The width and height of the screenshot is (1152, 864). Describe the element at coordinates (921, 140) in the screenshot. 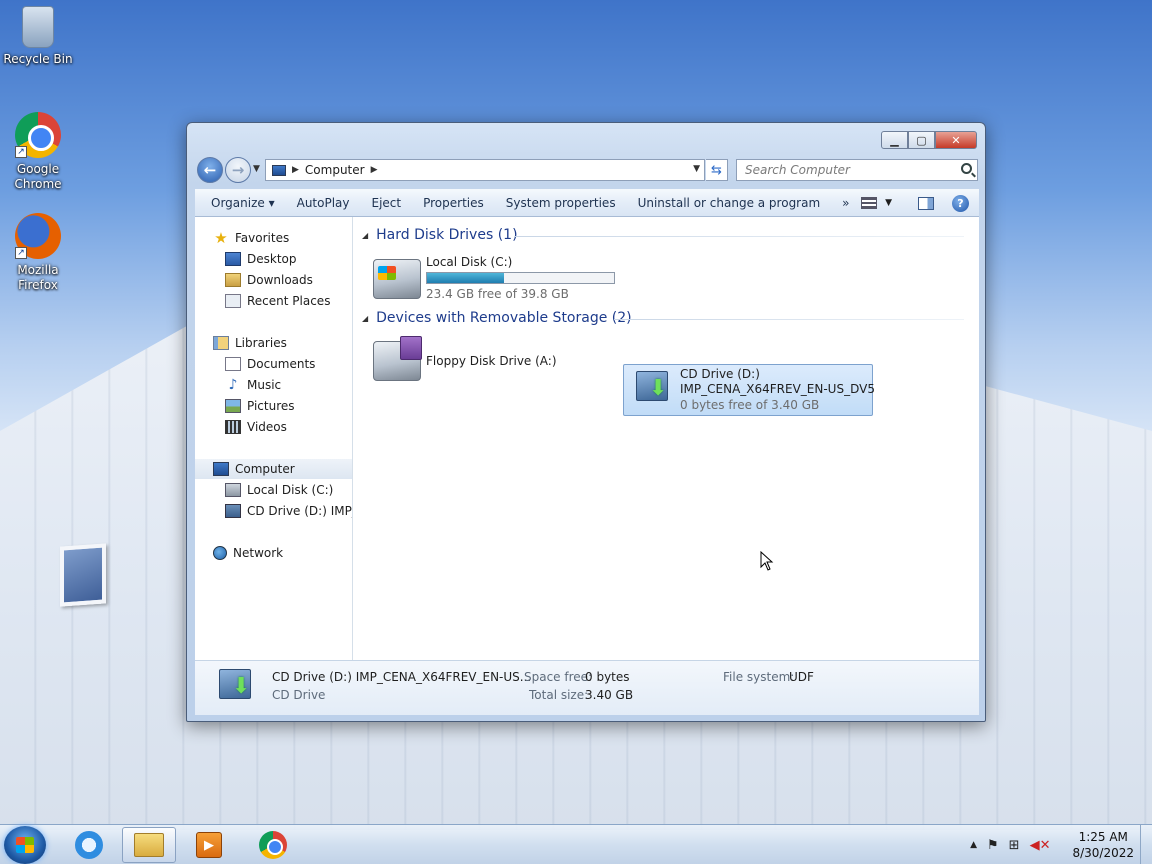

I see `maximize-button: ▢` at that location.